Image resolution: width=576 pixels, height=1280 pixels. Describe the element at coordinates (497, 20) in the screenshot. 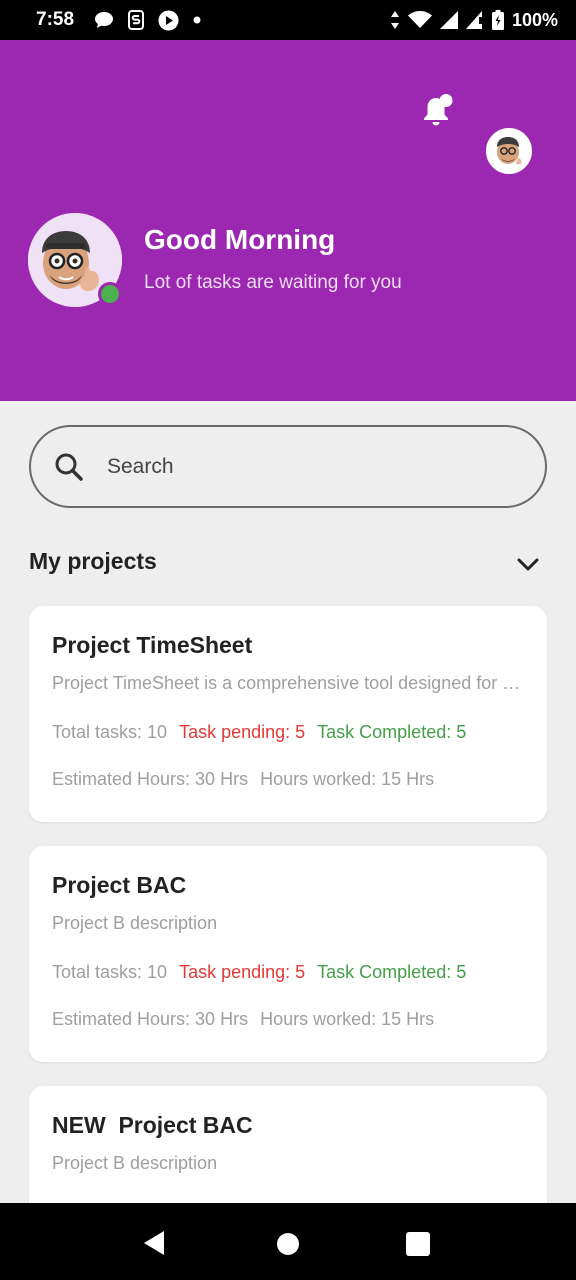

I see `battery-icon` at that location.